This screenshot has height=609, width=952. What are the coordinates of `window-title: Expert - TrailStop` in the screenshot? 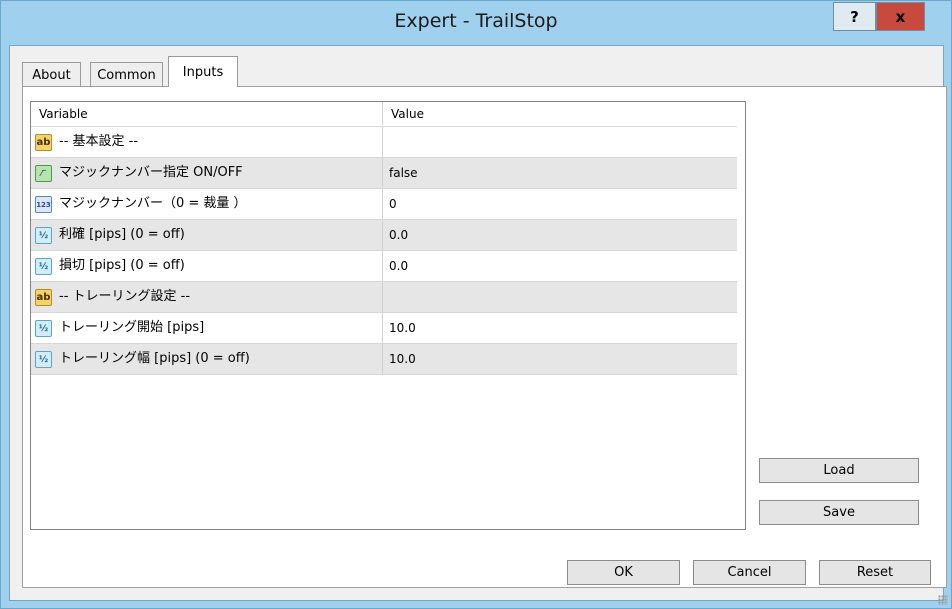 It's located at (476, 21).